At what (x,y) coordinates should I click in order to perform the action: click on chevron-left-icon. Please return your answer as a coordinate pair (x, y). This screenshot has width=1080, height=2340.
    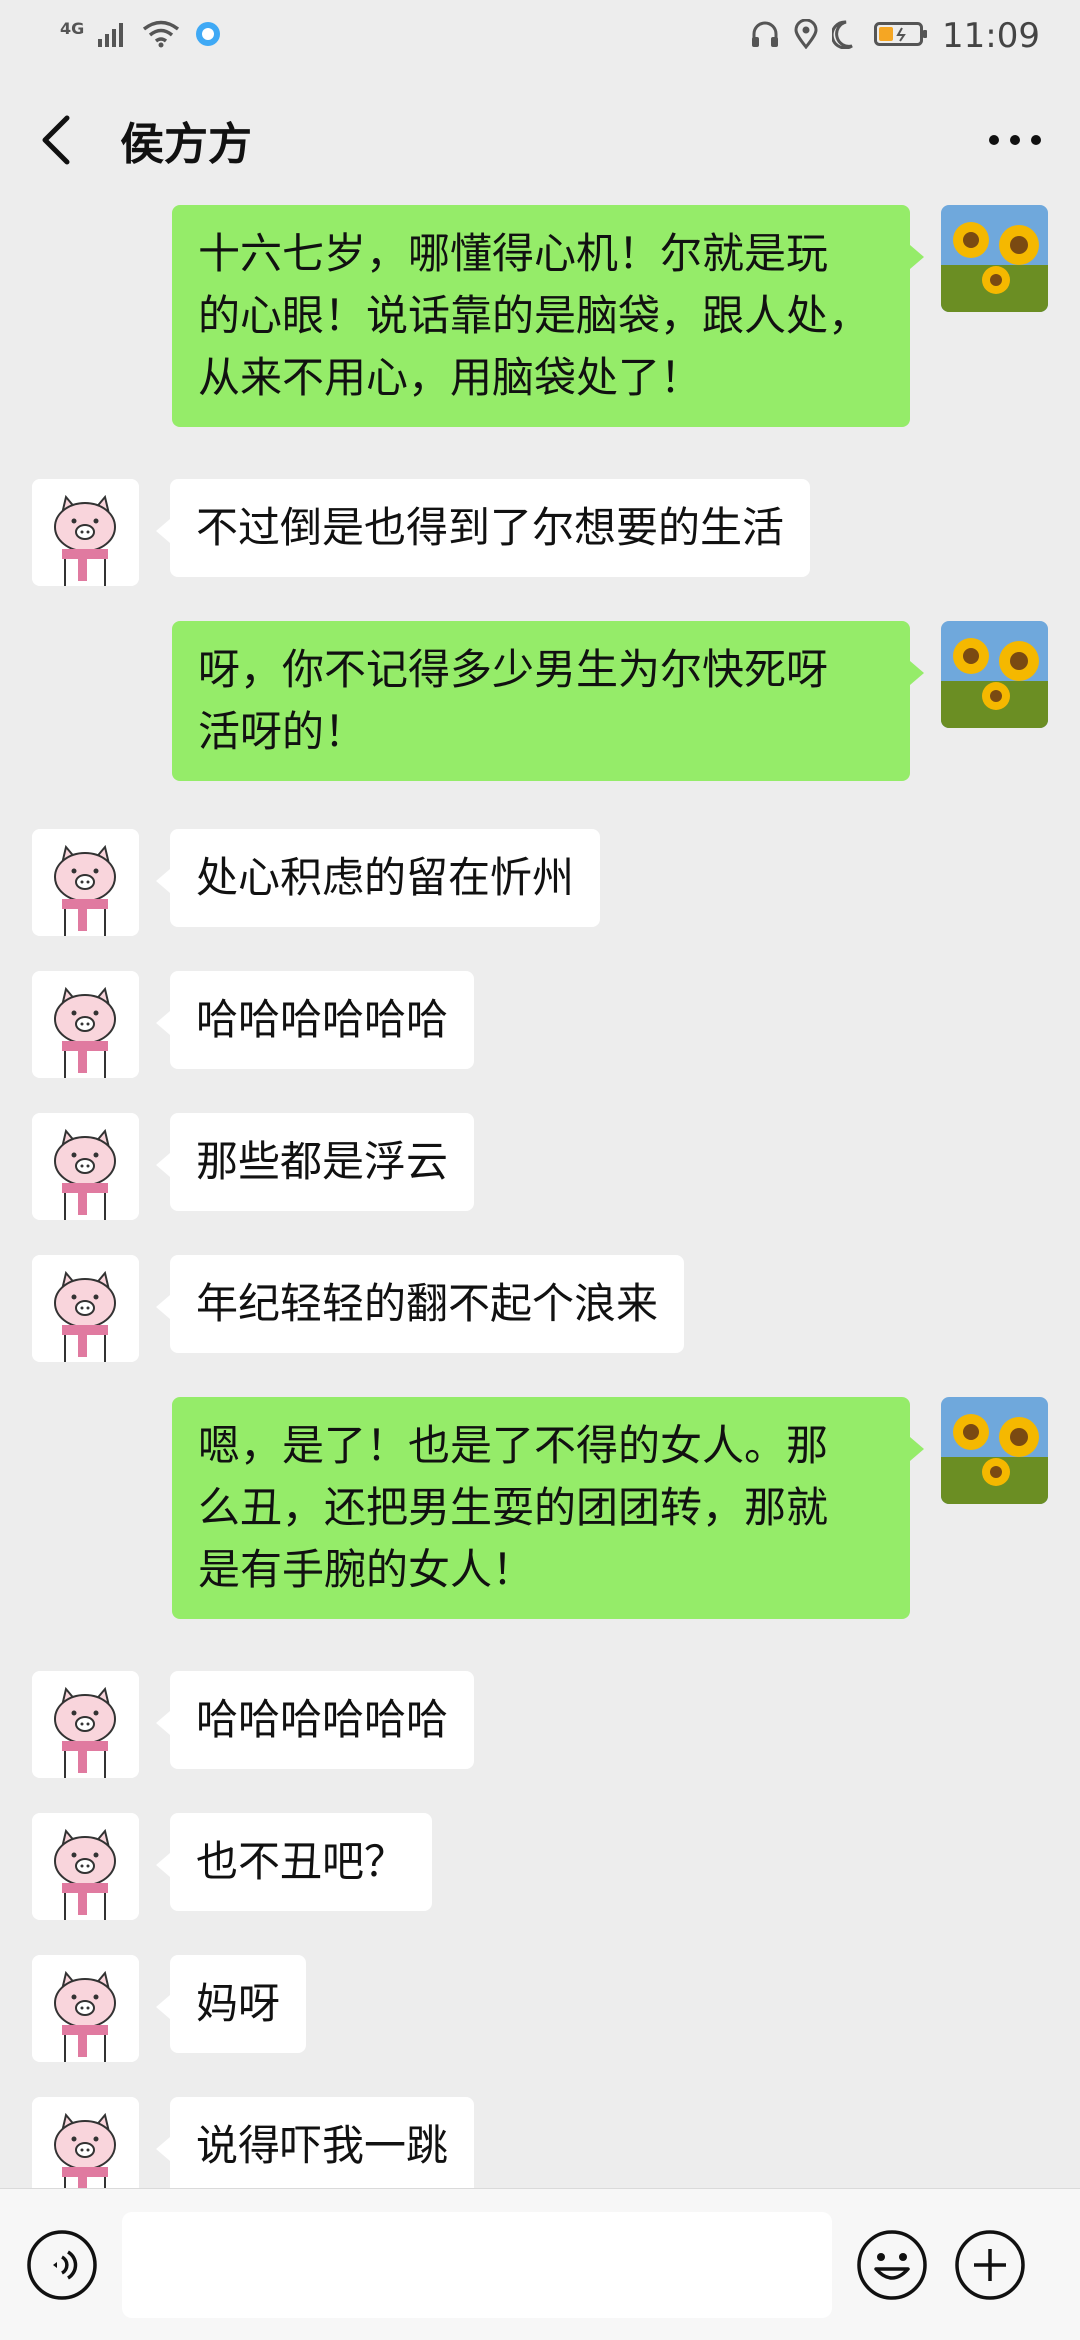
    Looking at the image, I should click on (56, 139).